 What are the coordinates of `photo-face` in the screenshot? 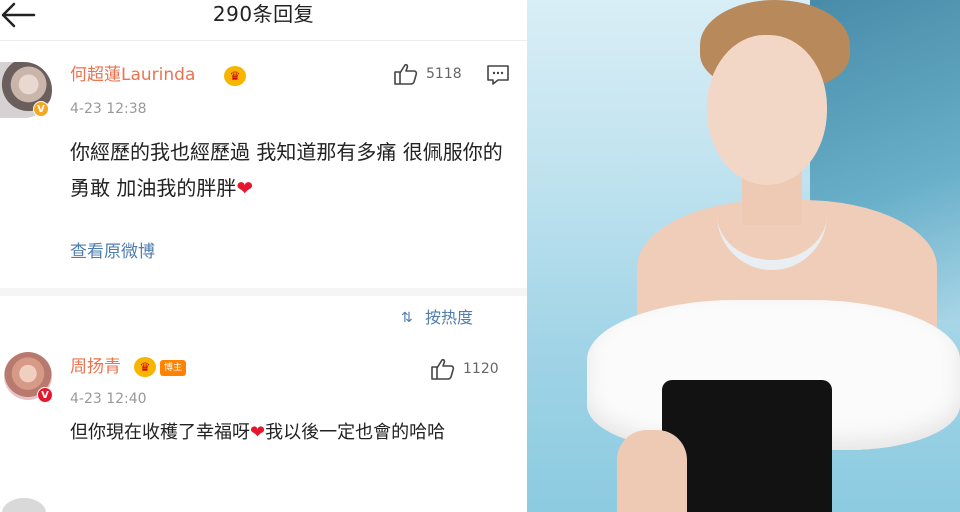 It's located at (767, 110).